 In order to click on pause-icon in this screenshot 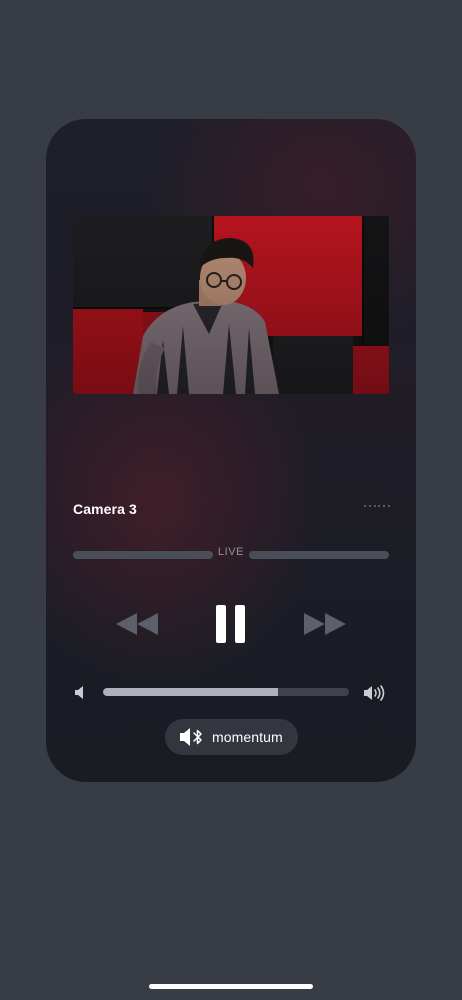, I will do `click(230, 624)`.